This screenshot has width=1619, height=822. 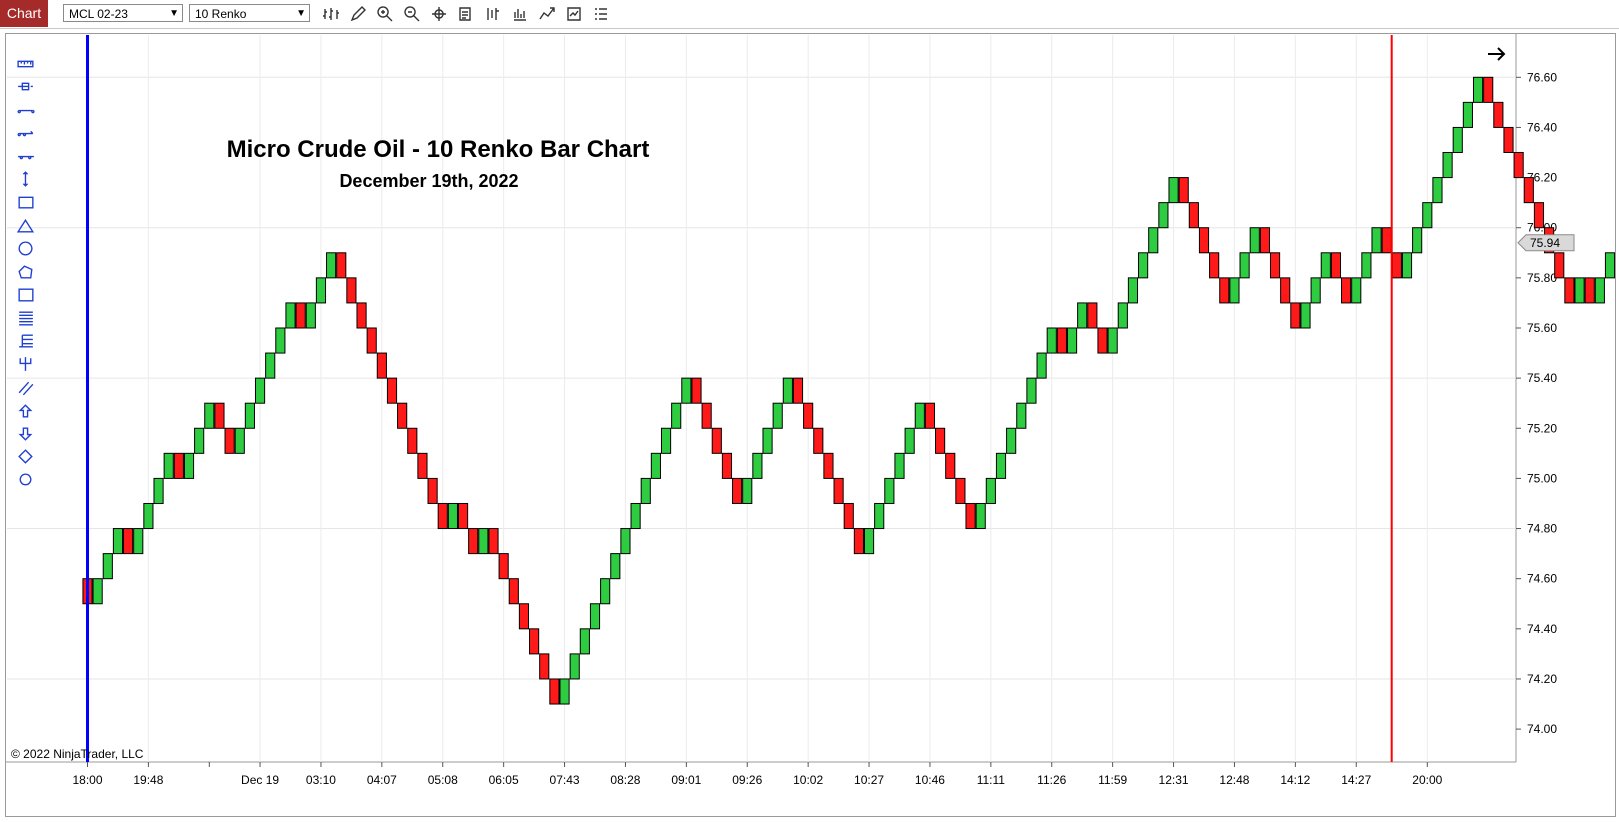 I want to click on risk-reward-icon, so click(x=26, y=87).